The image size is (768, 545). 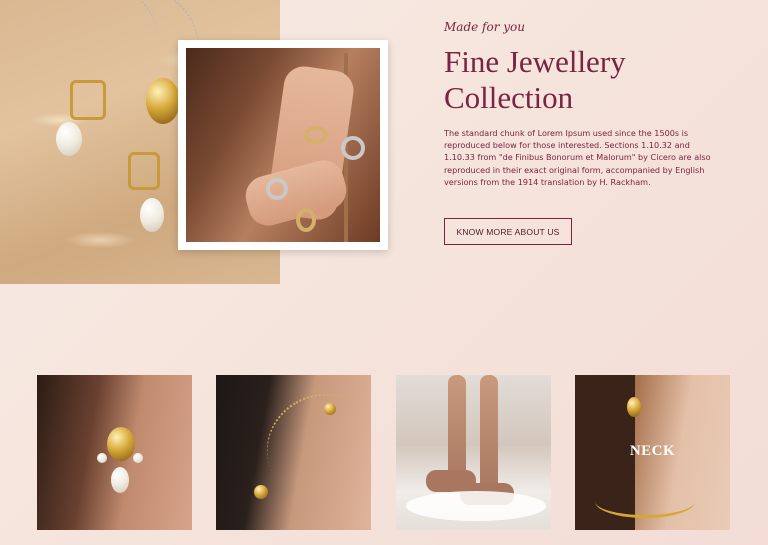 I want to click on product-card-earrings, so click(x=114, y=452).